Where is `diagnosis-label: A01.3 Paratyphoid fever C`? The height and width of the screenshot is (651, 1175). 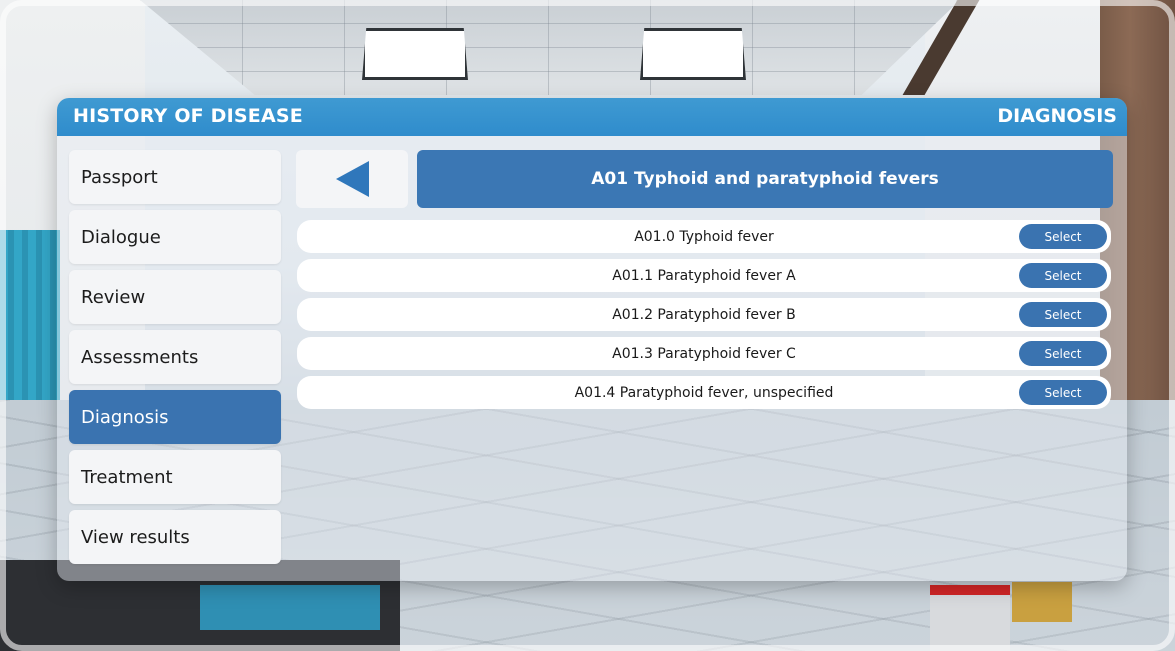 diagnosis-label: A01.3 Paratyphoid fever C is located at coordinates (704, 353).